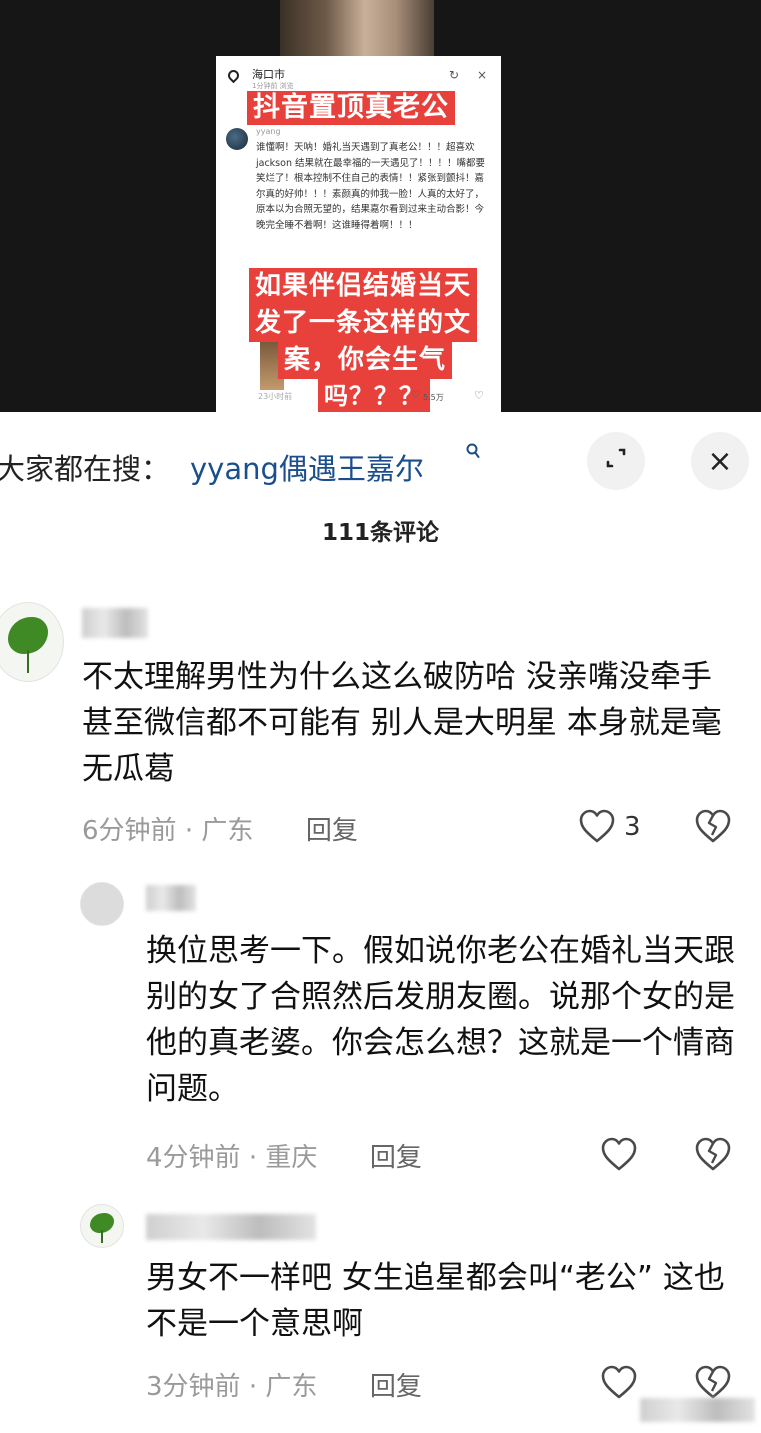  I want to click on card-refresh-icon: ↻, so click(453, 75).